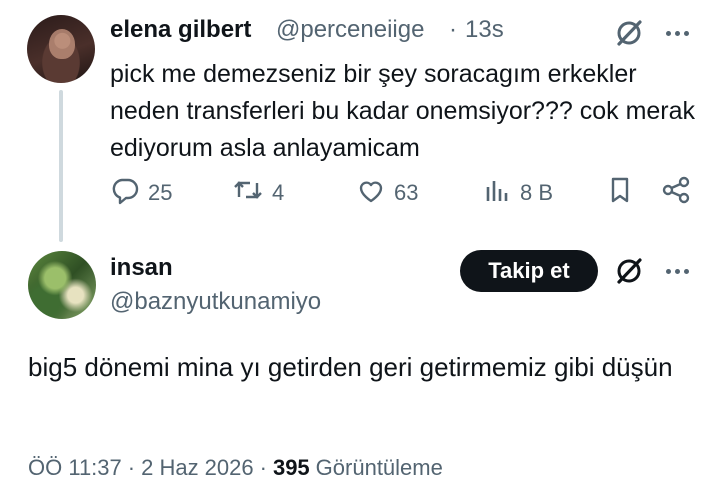 This screenshot has height=500, width=720. Describe the element at coordinates (248, 193) in the screenshot. I see `retweet-icon` at that location.